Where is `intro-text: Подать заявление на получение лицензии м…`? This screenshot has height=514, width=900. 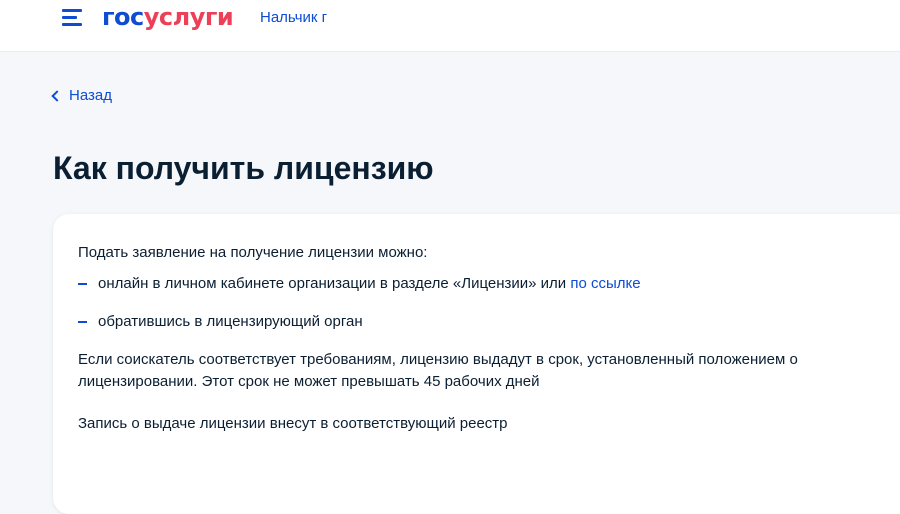 intro-text: Подать заявление на получение лицензии м… is located at coordinates (253, 252).